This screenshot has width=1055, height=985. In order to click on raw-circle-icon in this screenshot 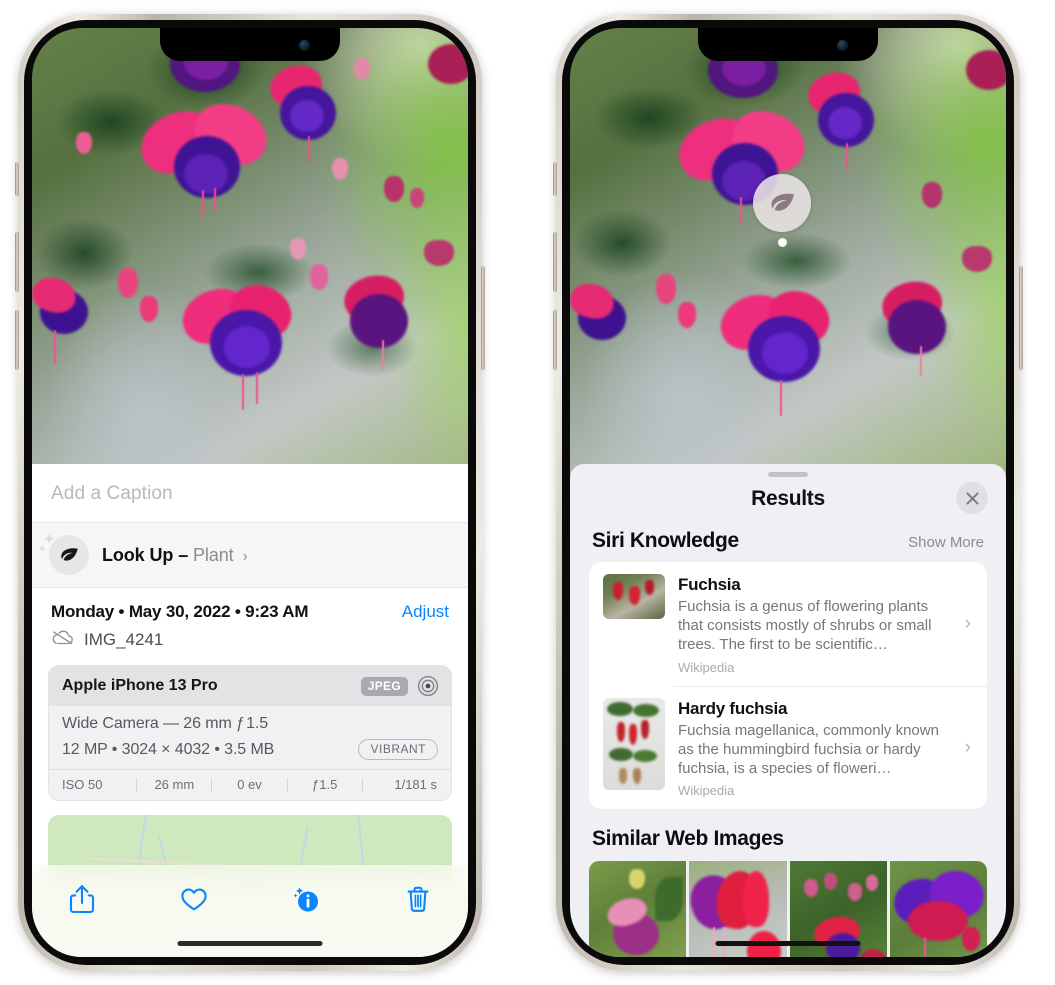, I will do `click(428, 686)`.